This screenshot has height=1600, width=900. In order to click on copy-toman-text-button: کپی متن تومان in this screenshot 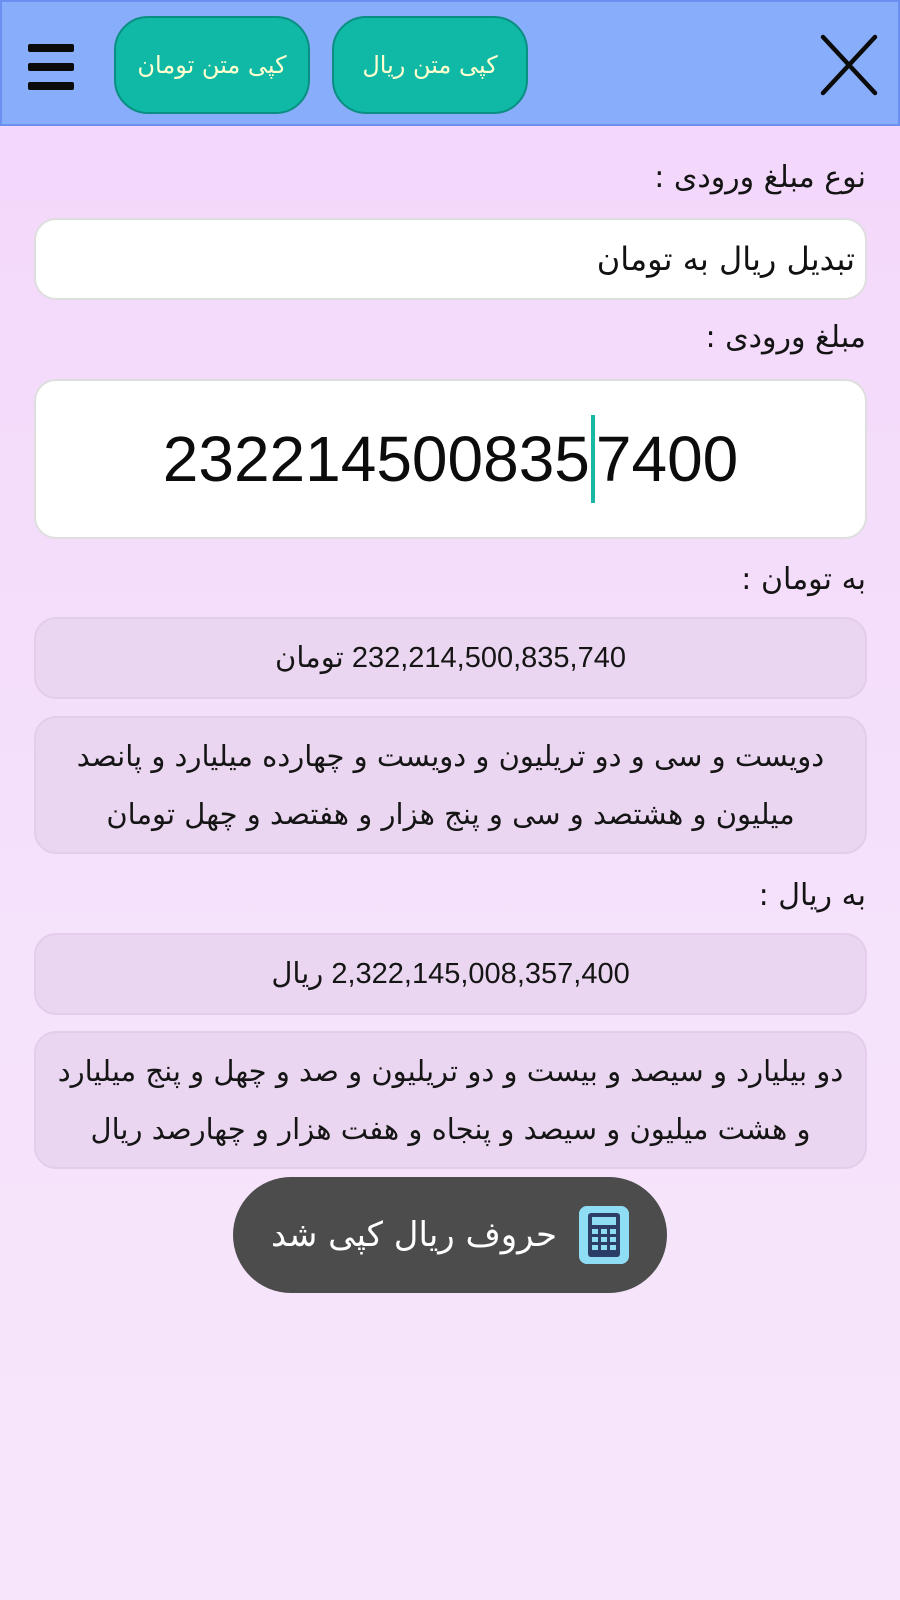, I will do `click(212, 65)`.